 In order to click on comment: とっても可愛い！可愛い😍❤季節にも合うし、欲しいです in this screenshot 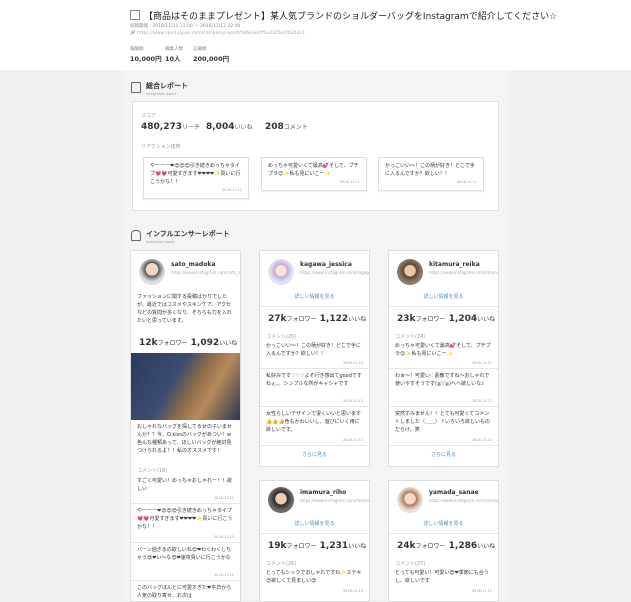, I will do `click(442, 577)`.